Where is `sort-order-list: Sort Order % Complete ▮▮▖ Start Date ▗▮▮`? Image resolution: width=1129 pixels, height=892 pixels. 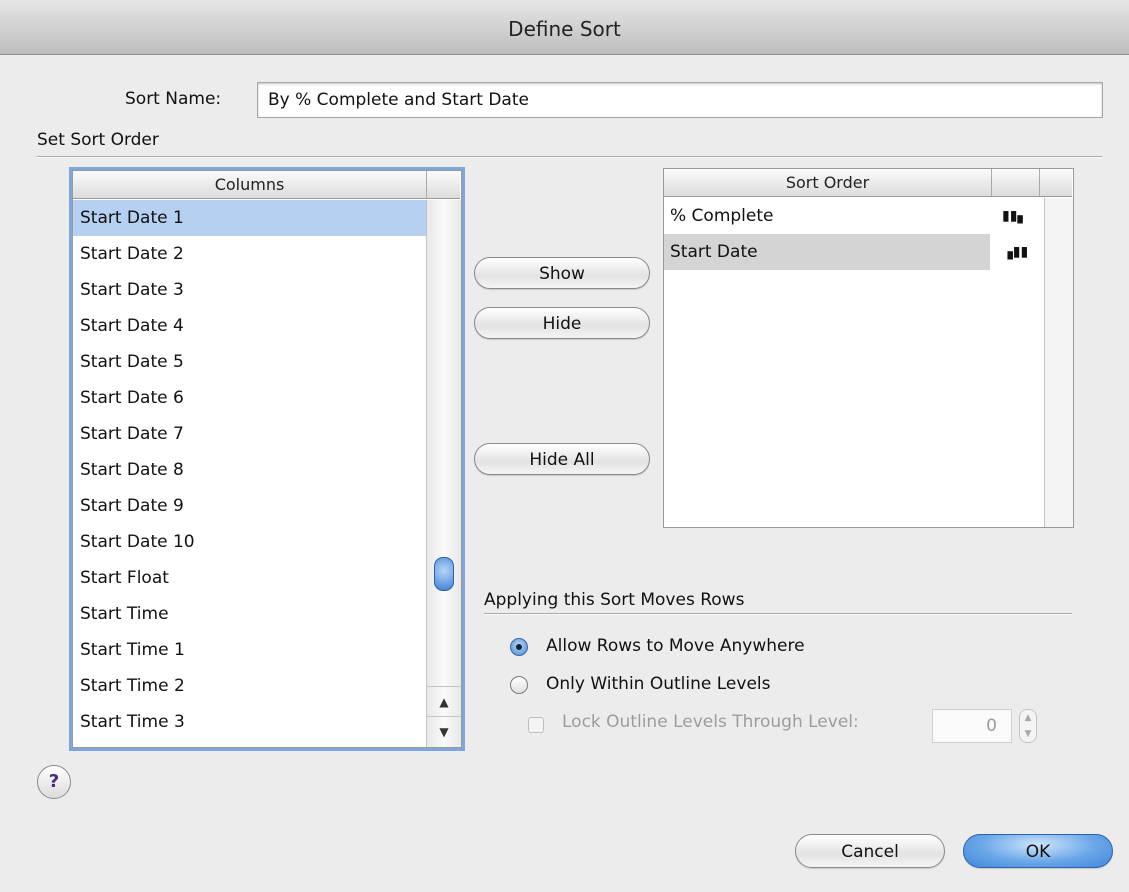
sort-order-list: Sort Order % Complete ▮▮▖ Start Date ▗▮▮ is located at coordinates (868, 348).